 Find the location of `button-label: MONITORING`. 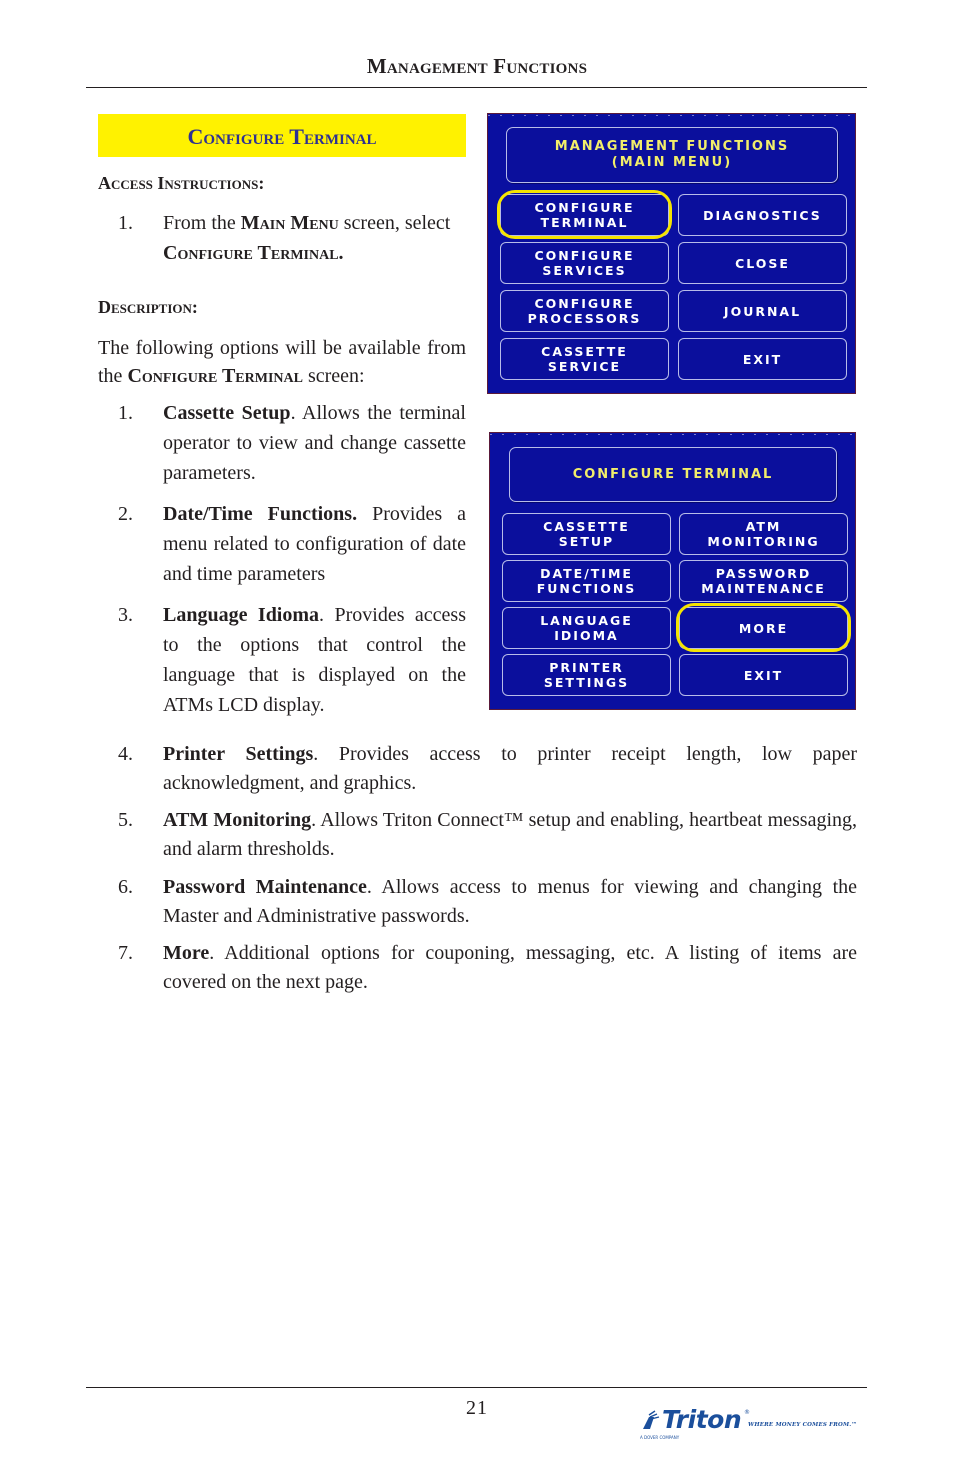

button-label: MONITORING is located at coordinates (763, 541).